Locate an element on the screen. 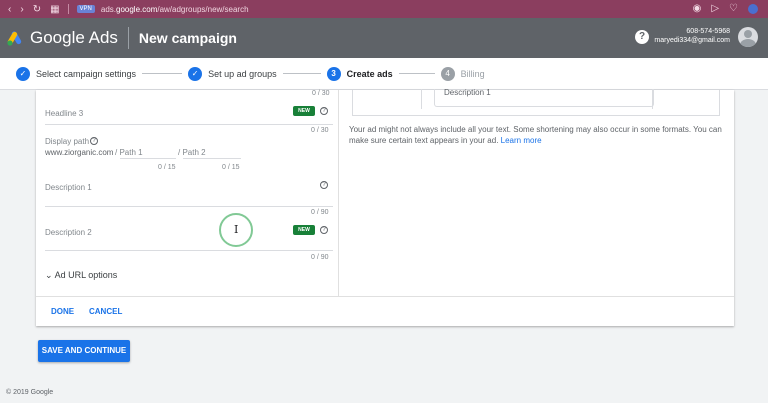 The width and height of the screenshot is (768, 403). step-billing: 4 Billing is located at coordinates (462, 73).